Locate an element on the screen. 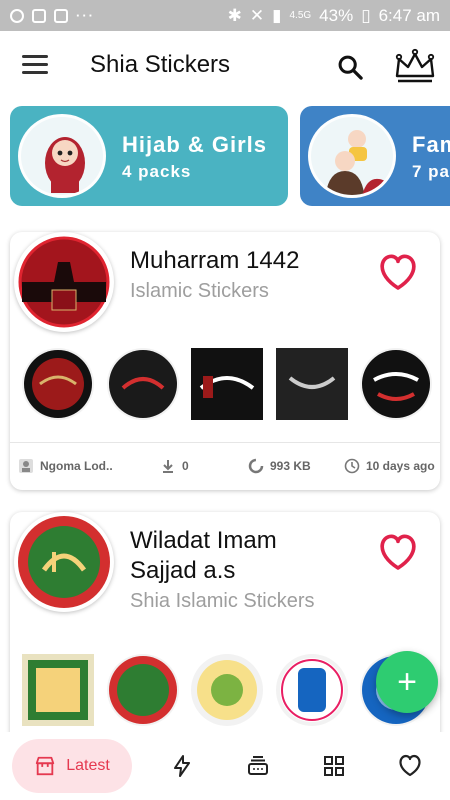 This screenshot has height=800, width=450. category-count: 4 packs is located at coordinates (157, 171).